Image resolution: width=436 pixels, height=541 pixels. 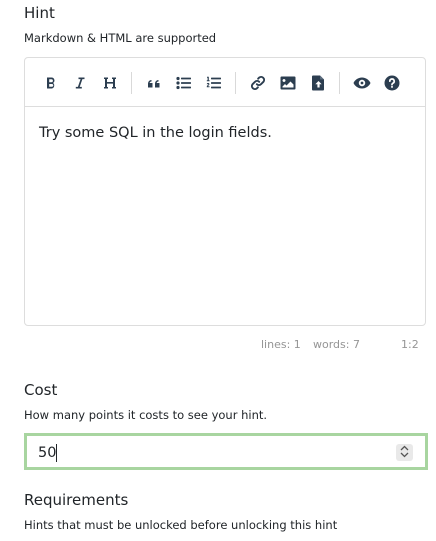 I want to click on number-spinner, so click(x=404, y=452).